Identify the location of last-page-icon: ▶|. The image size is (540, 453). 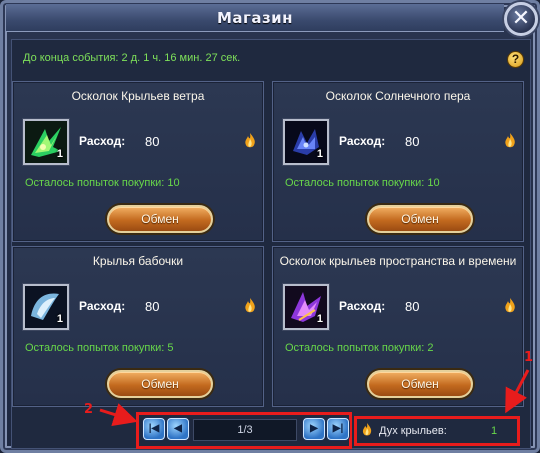
(338, 428).